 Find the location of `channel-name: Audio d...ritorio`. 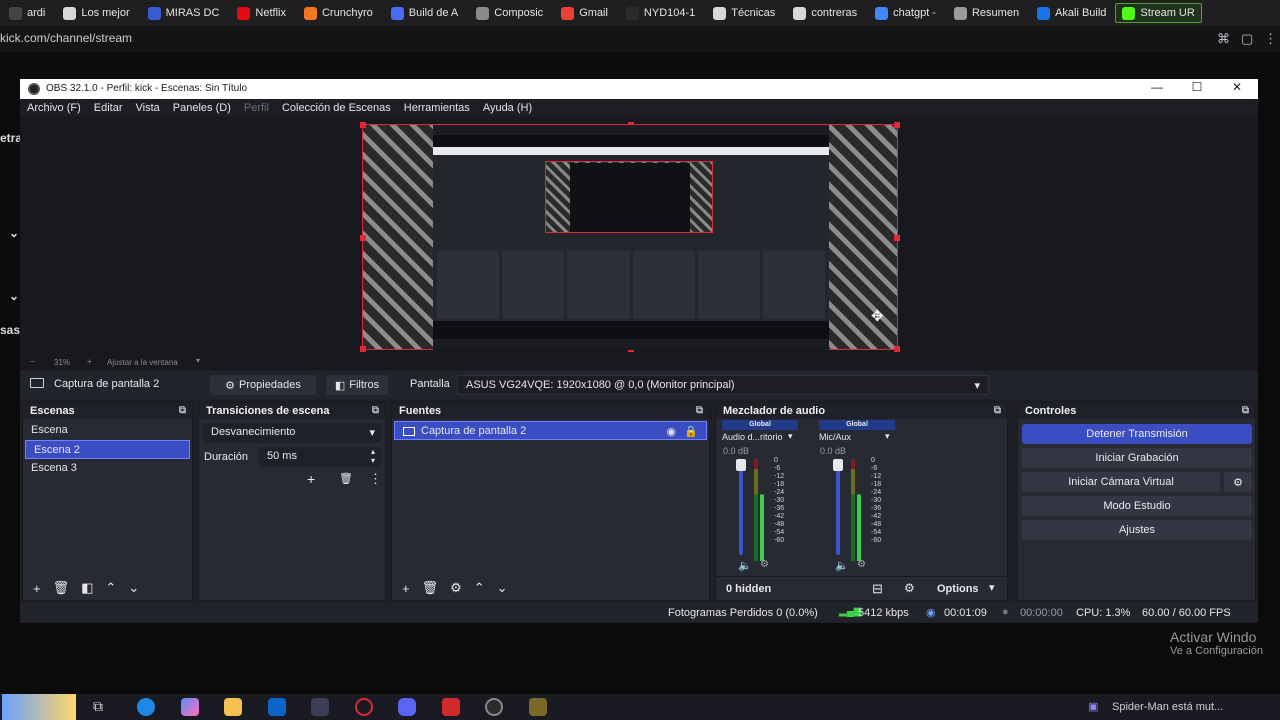

channel-name: Audio d...ritorio is located at coordinates (754, 437).